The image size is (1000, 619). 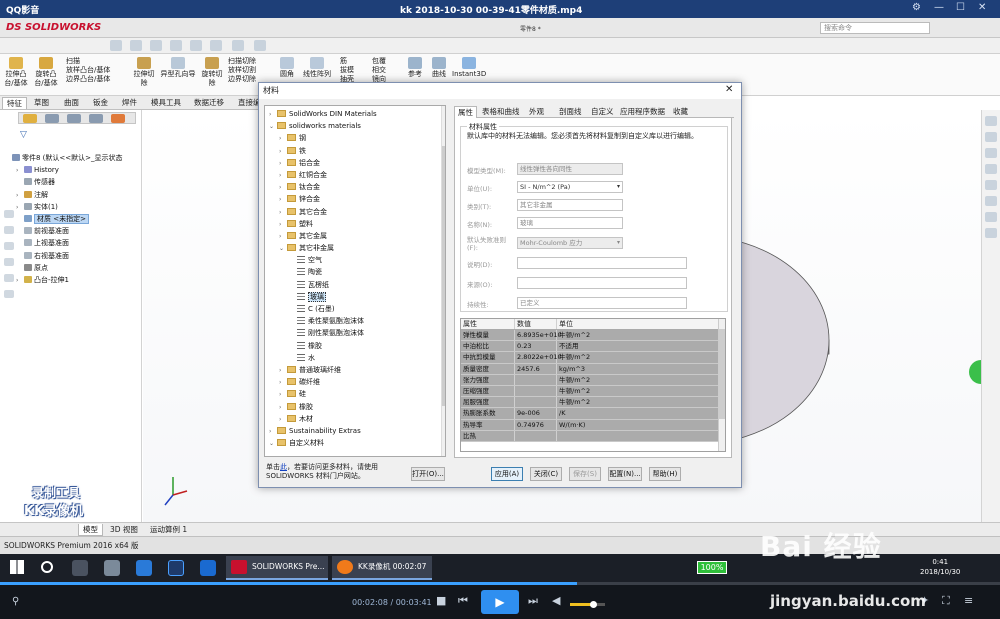 What do you see at coordinates (593, 414) in the screenshot?
I see `table-row: 热膨胀系数 9e-006/K` at bounding box center [593, 414].